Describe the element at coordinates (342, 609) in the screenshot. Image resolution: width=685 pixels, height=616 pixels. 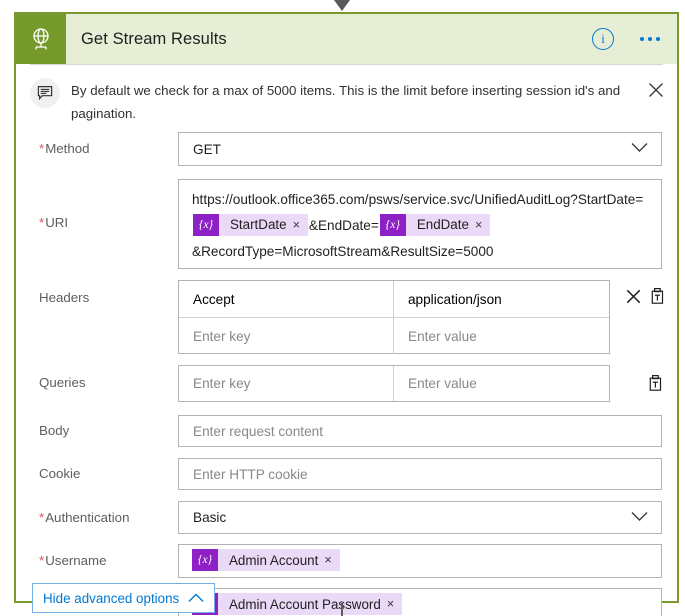
I see `connector-line-bottom` at that location.